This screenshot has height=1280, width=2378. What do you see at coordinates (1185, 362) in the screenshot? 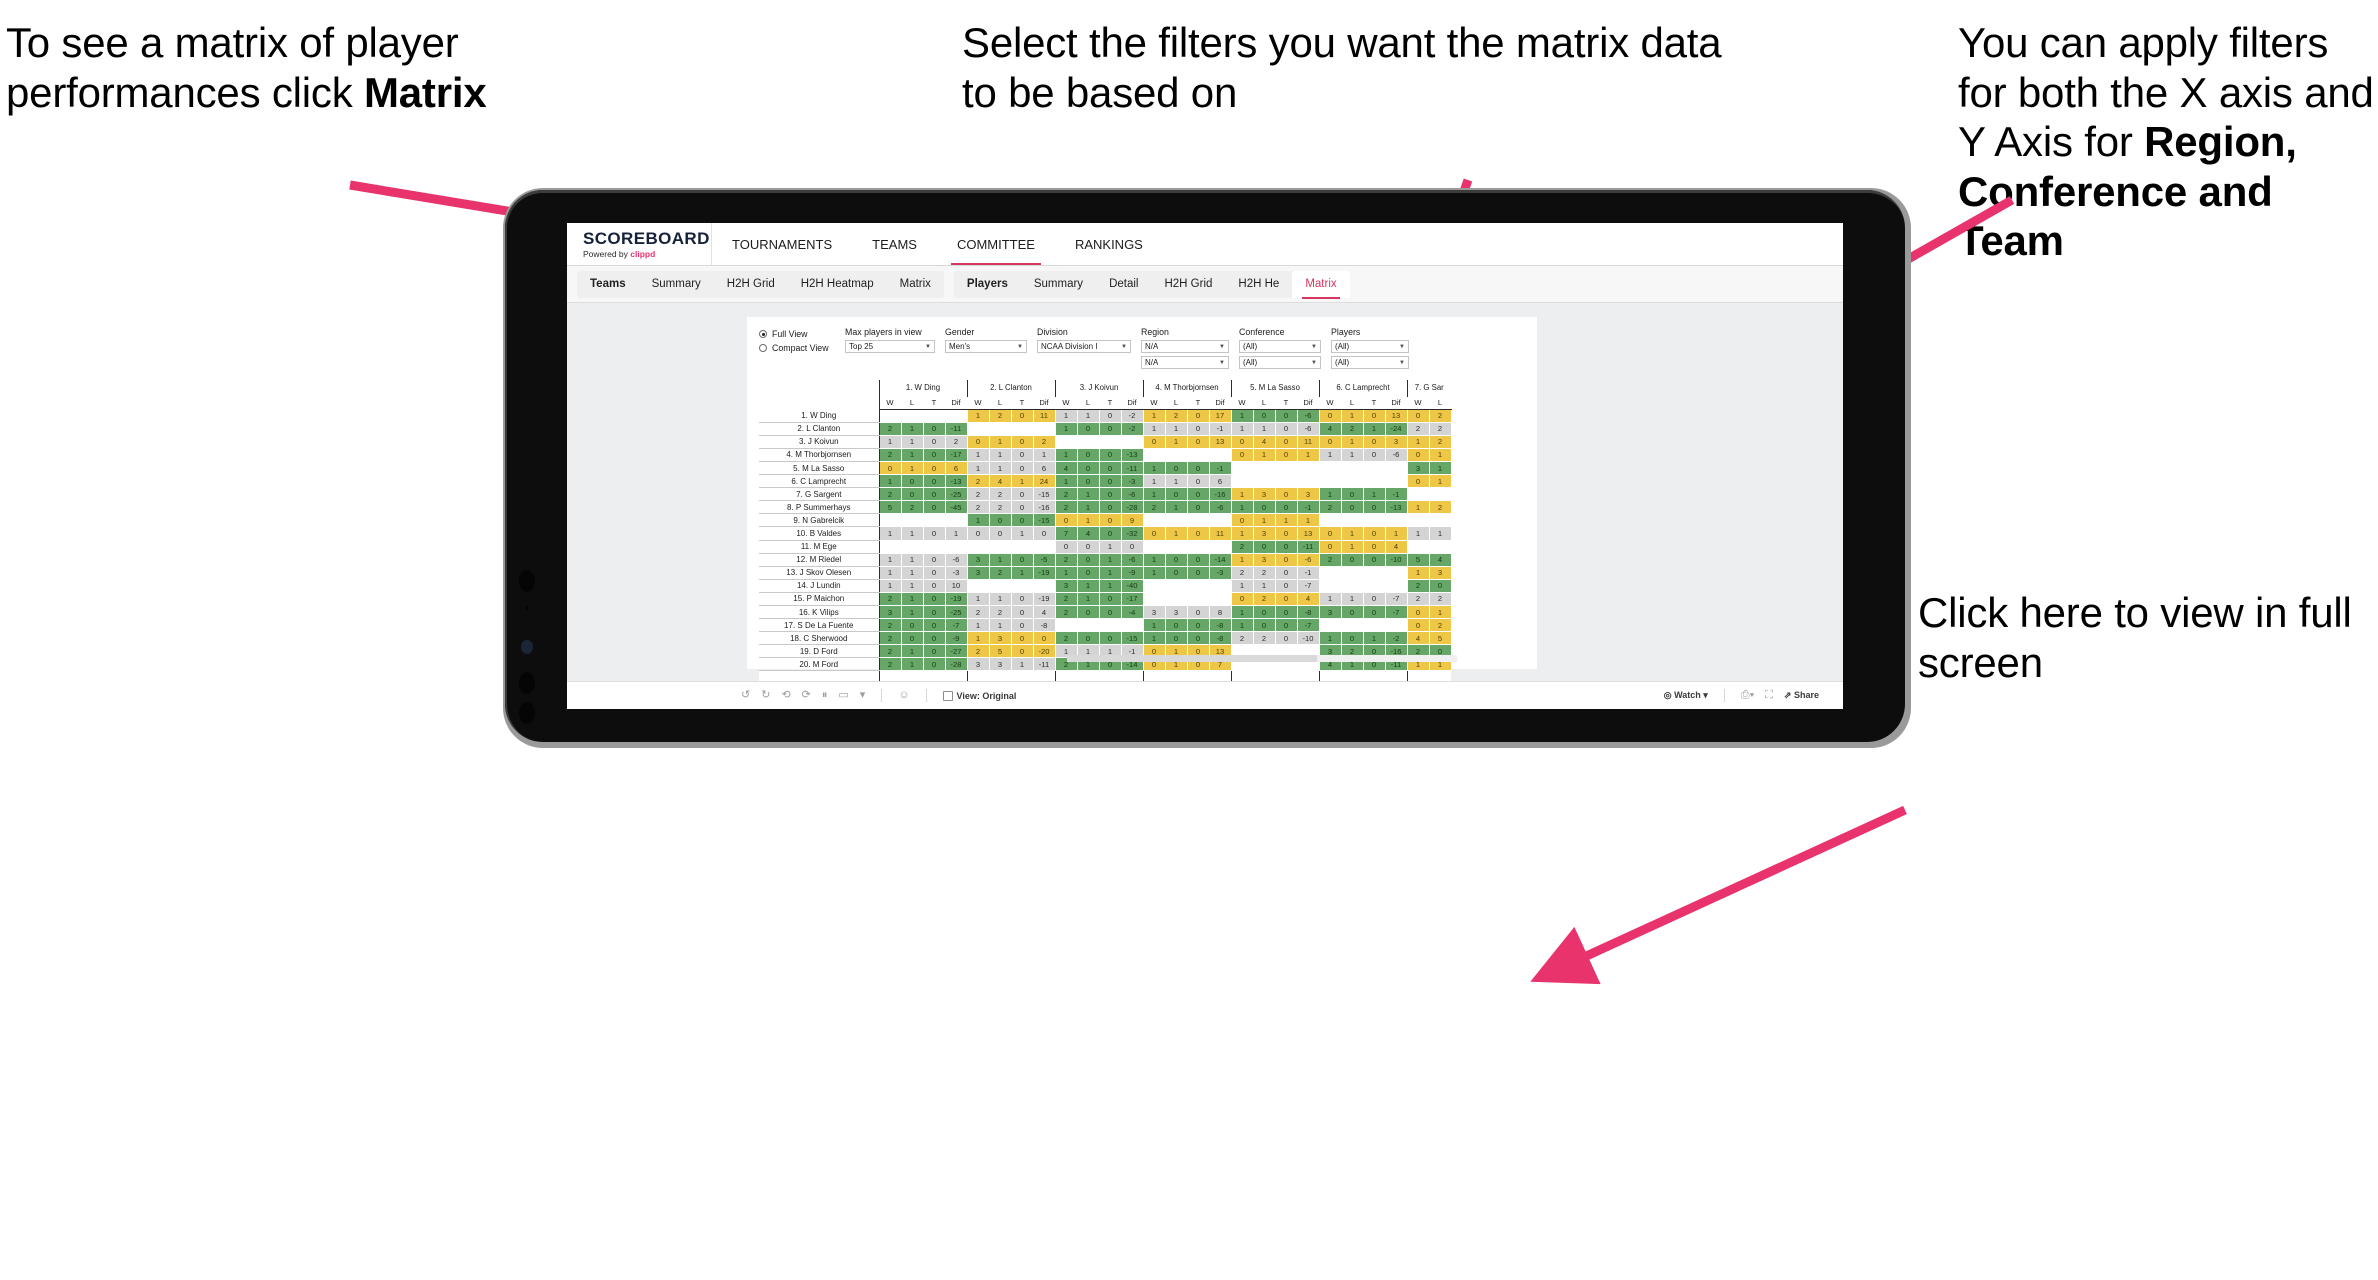
I see `filter-region-select-y: N/A ▼` at bounding box center [1185, 362].